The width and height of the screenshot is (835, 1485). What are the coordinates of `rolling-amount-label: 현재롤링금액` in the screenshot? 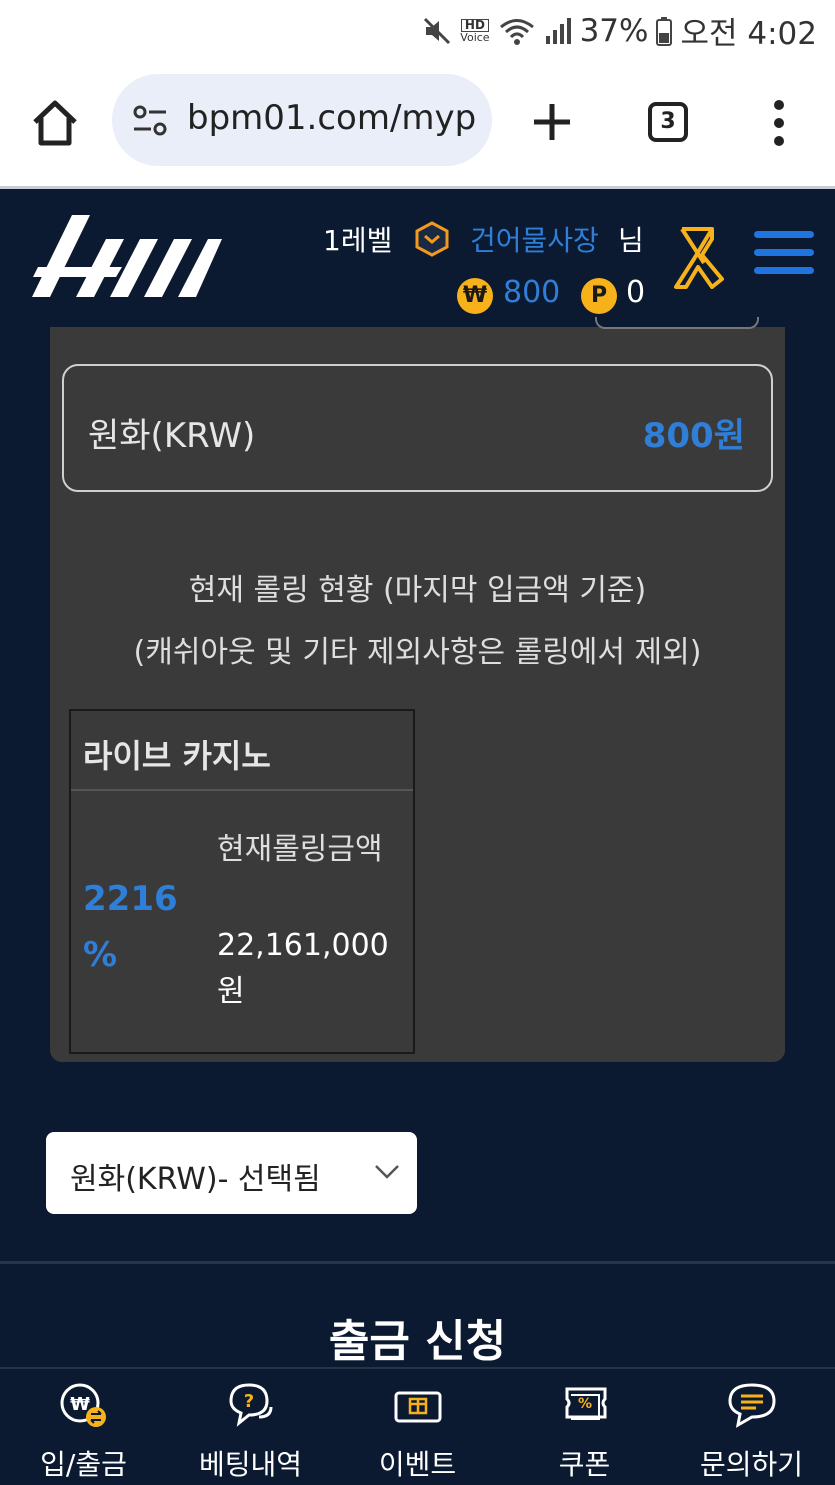 It's located at (300, 849).